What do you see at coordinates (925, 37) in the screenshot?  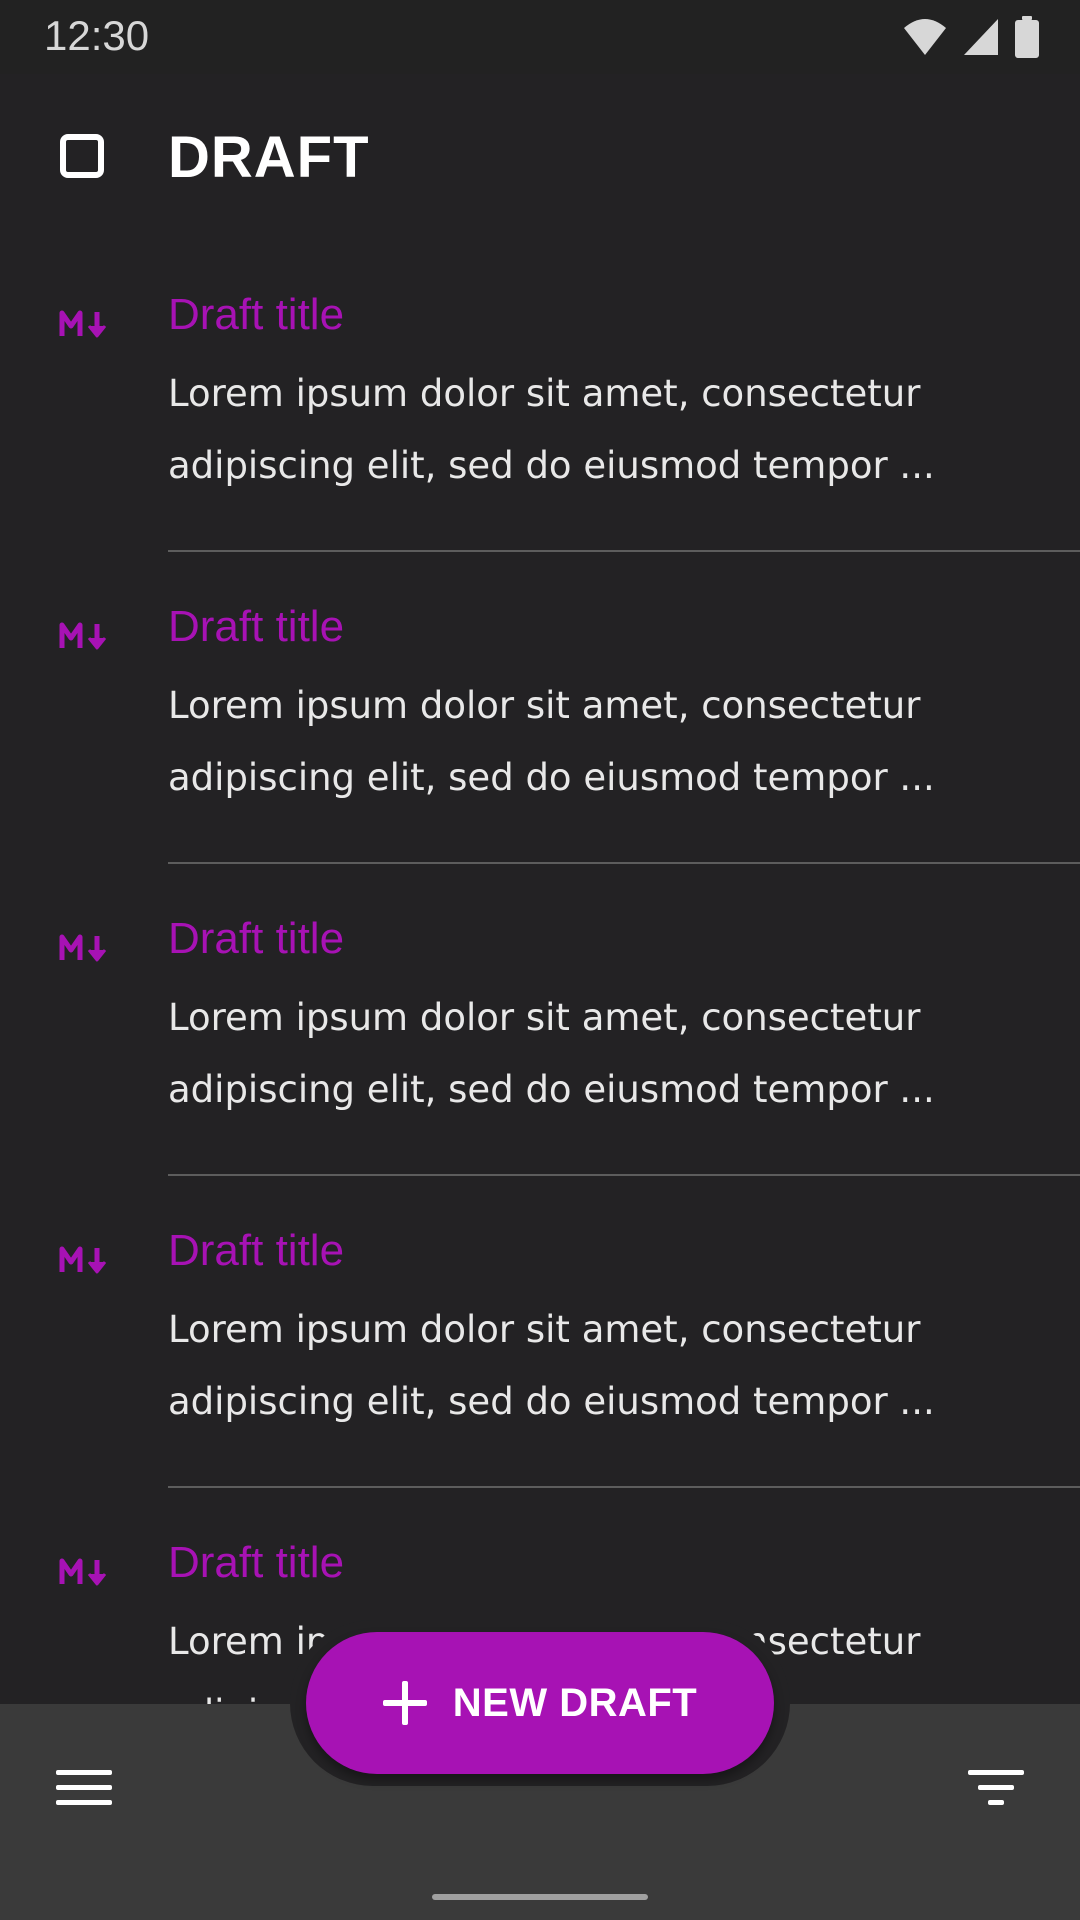 I see `wifi-icon` at bounding box center [925, 37].